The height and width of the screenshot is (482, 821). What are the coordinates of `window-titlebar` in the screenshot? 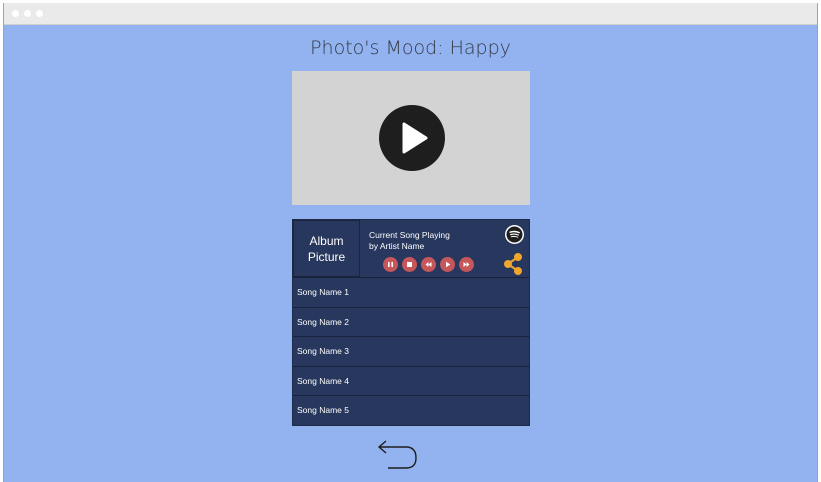 It's located at (410, 14).